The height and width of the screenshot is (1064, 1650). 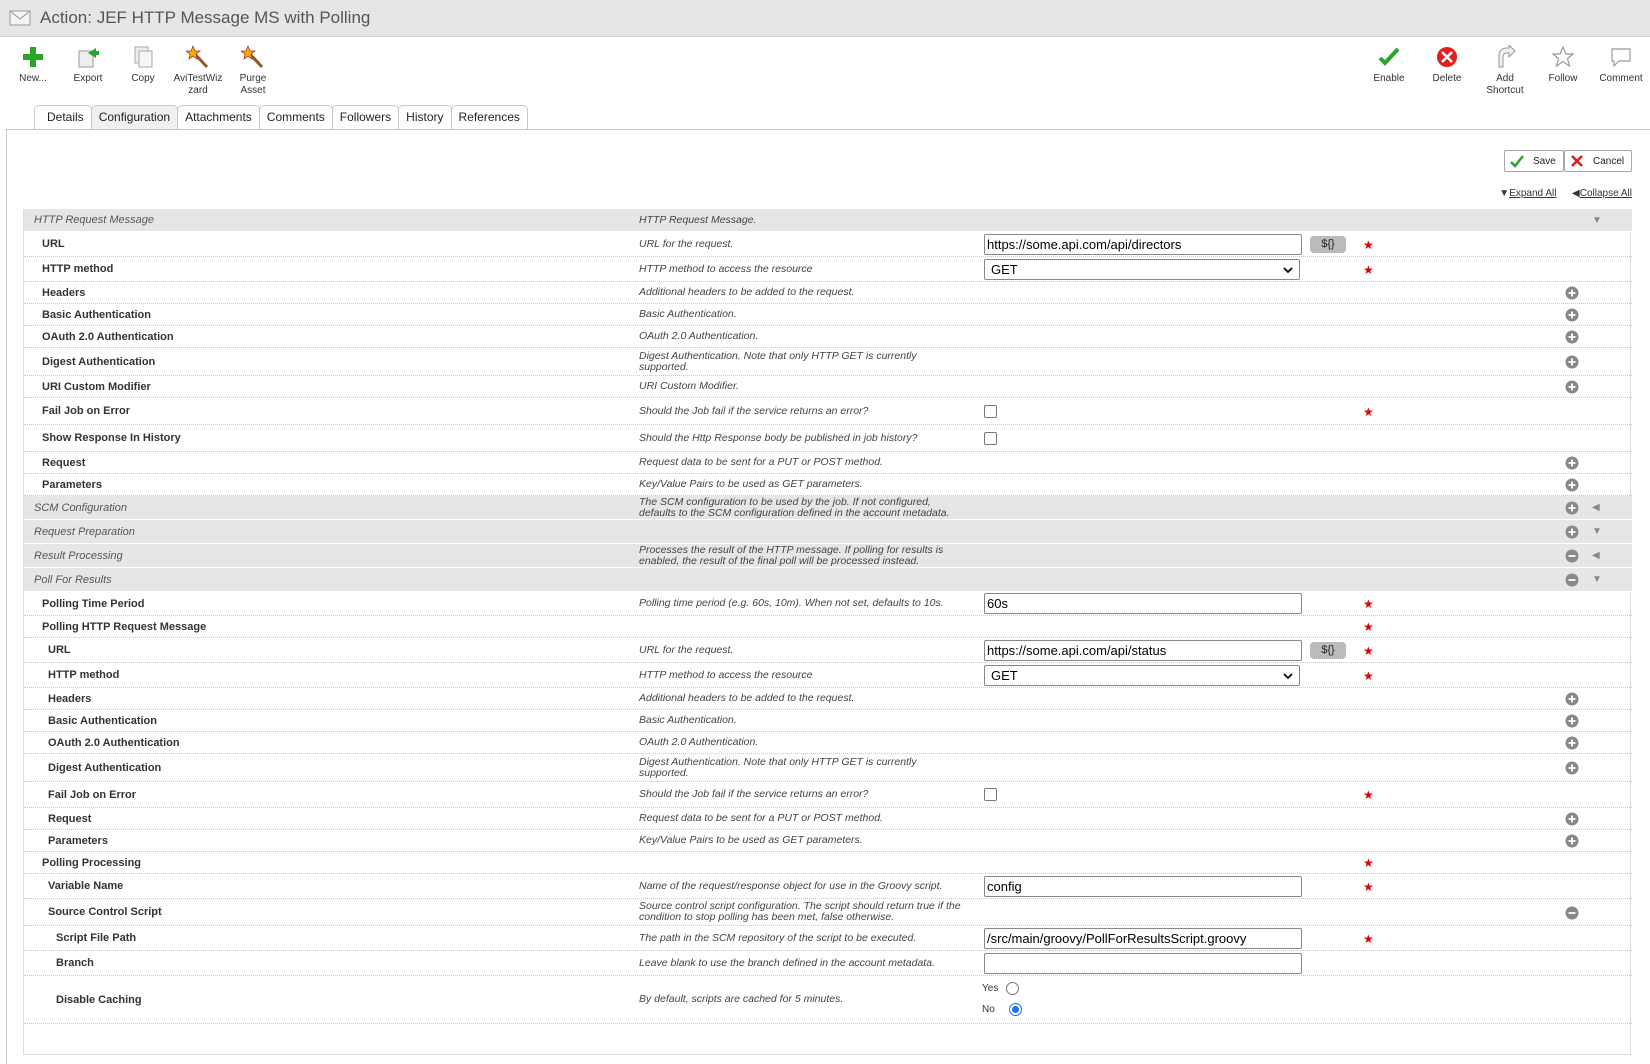 What do you see at coordinates (1598, 161) in the screenshot?
I see `cancel-button: Cancel` at bounding box center [1598, 161].